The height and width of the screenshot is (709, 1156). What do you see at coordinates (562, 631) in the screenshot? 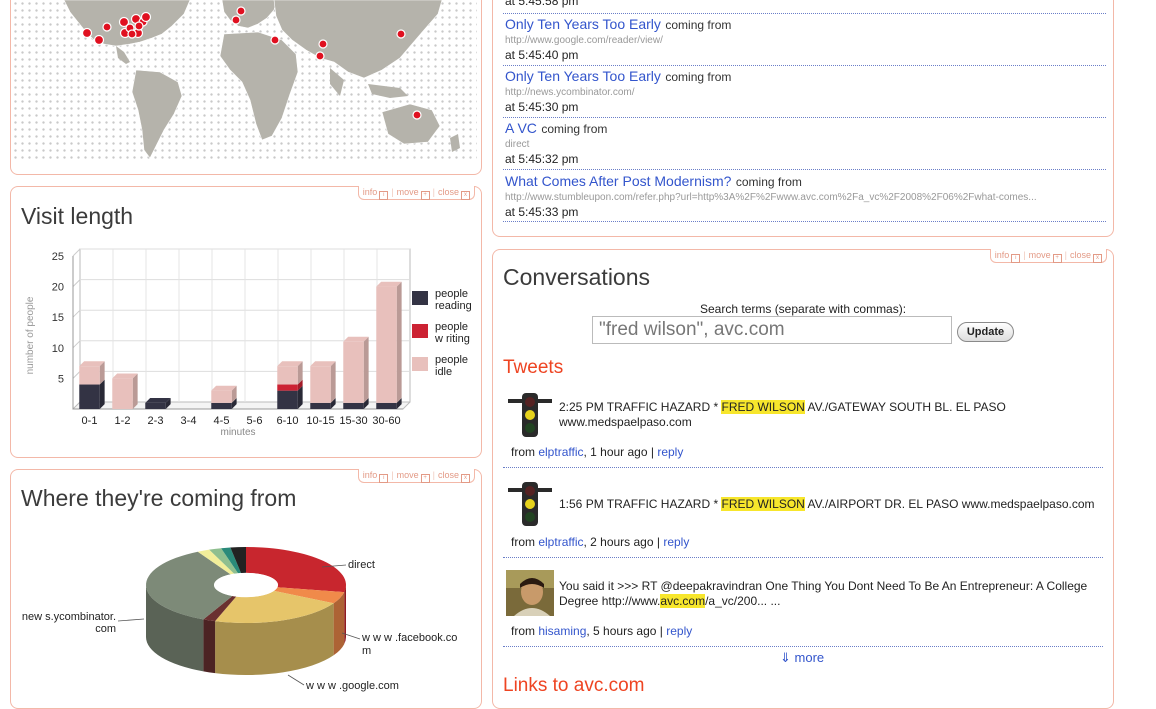
I see `tweet-user-link: hisaming` at bounding box center [562, 631].